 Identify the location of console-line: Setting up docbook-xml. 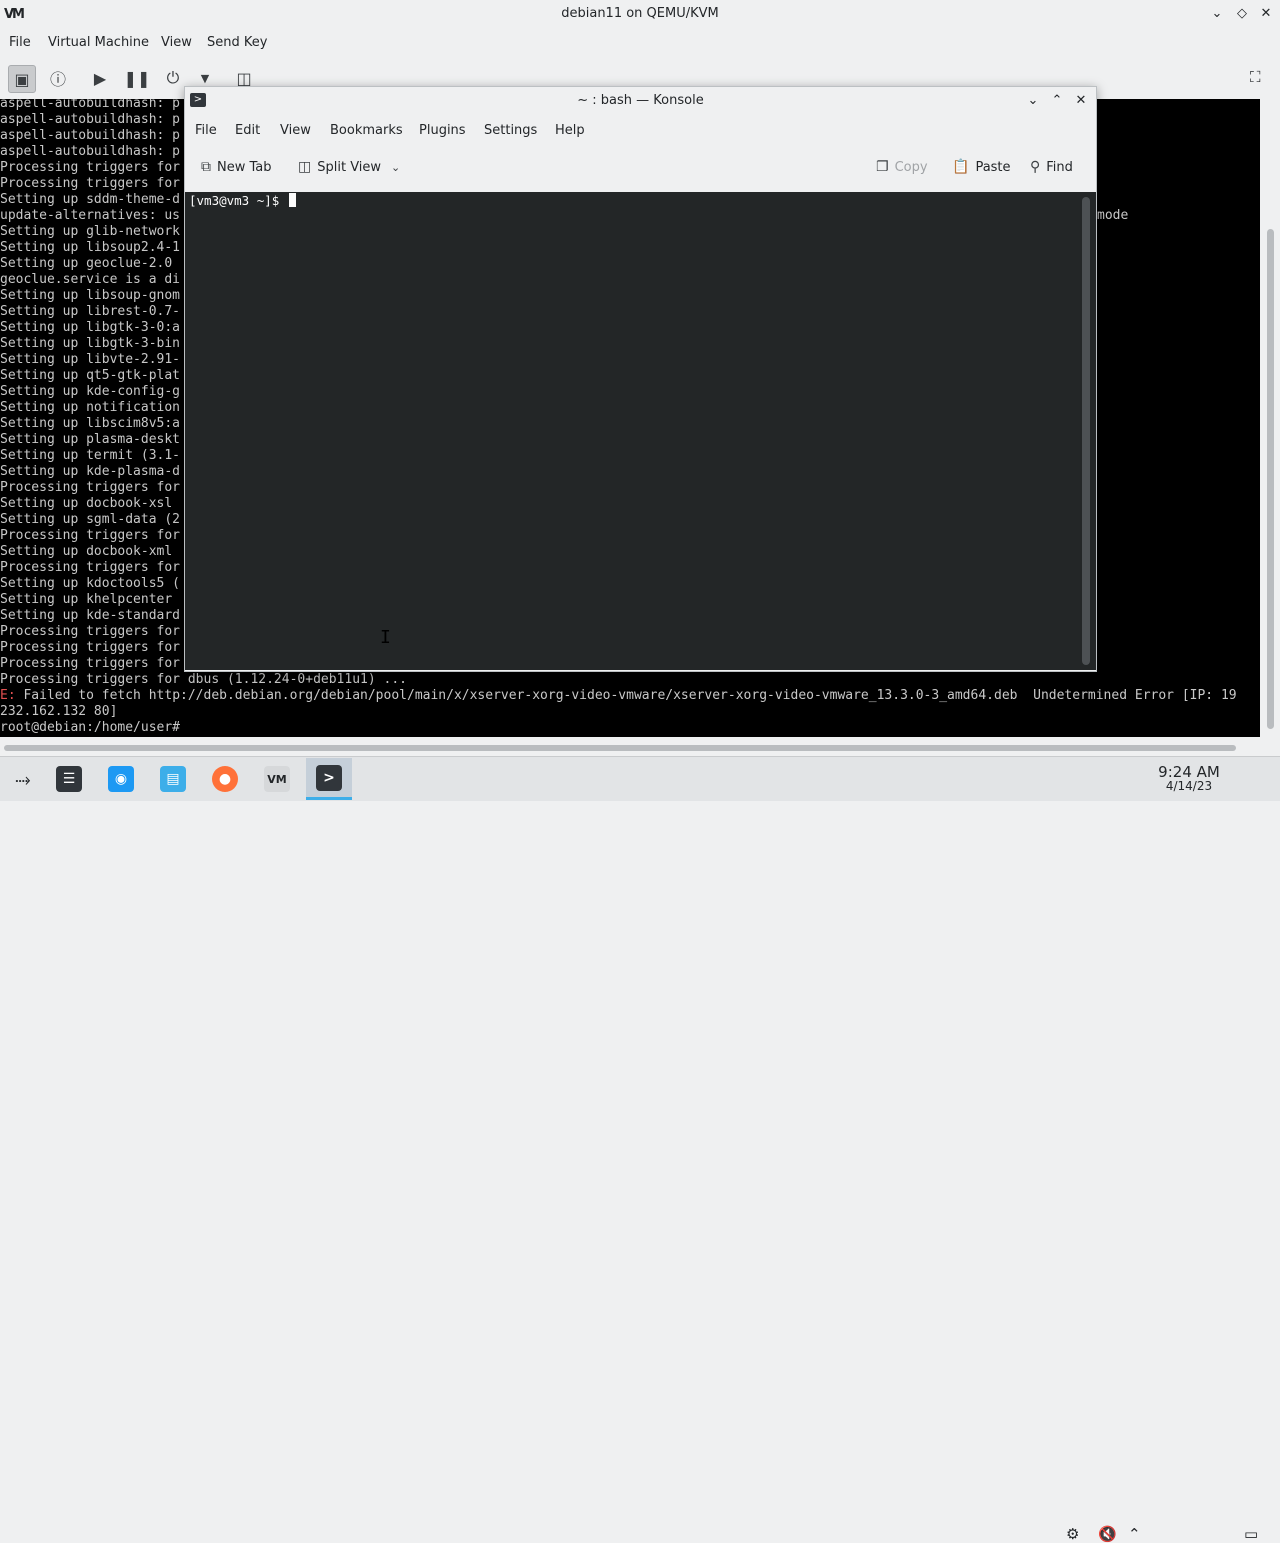
(86, 551).